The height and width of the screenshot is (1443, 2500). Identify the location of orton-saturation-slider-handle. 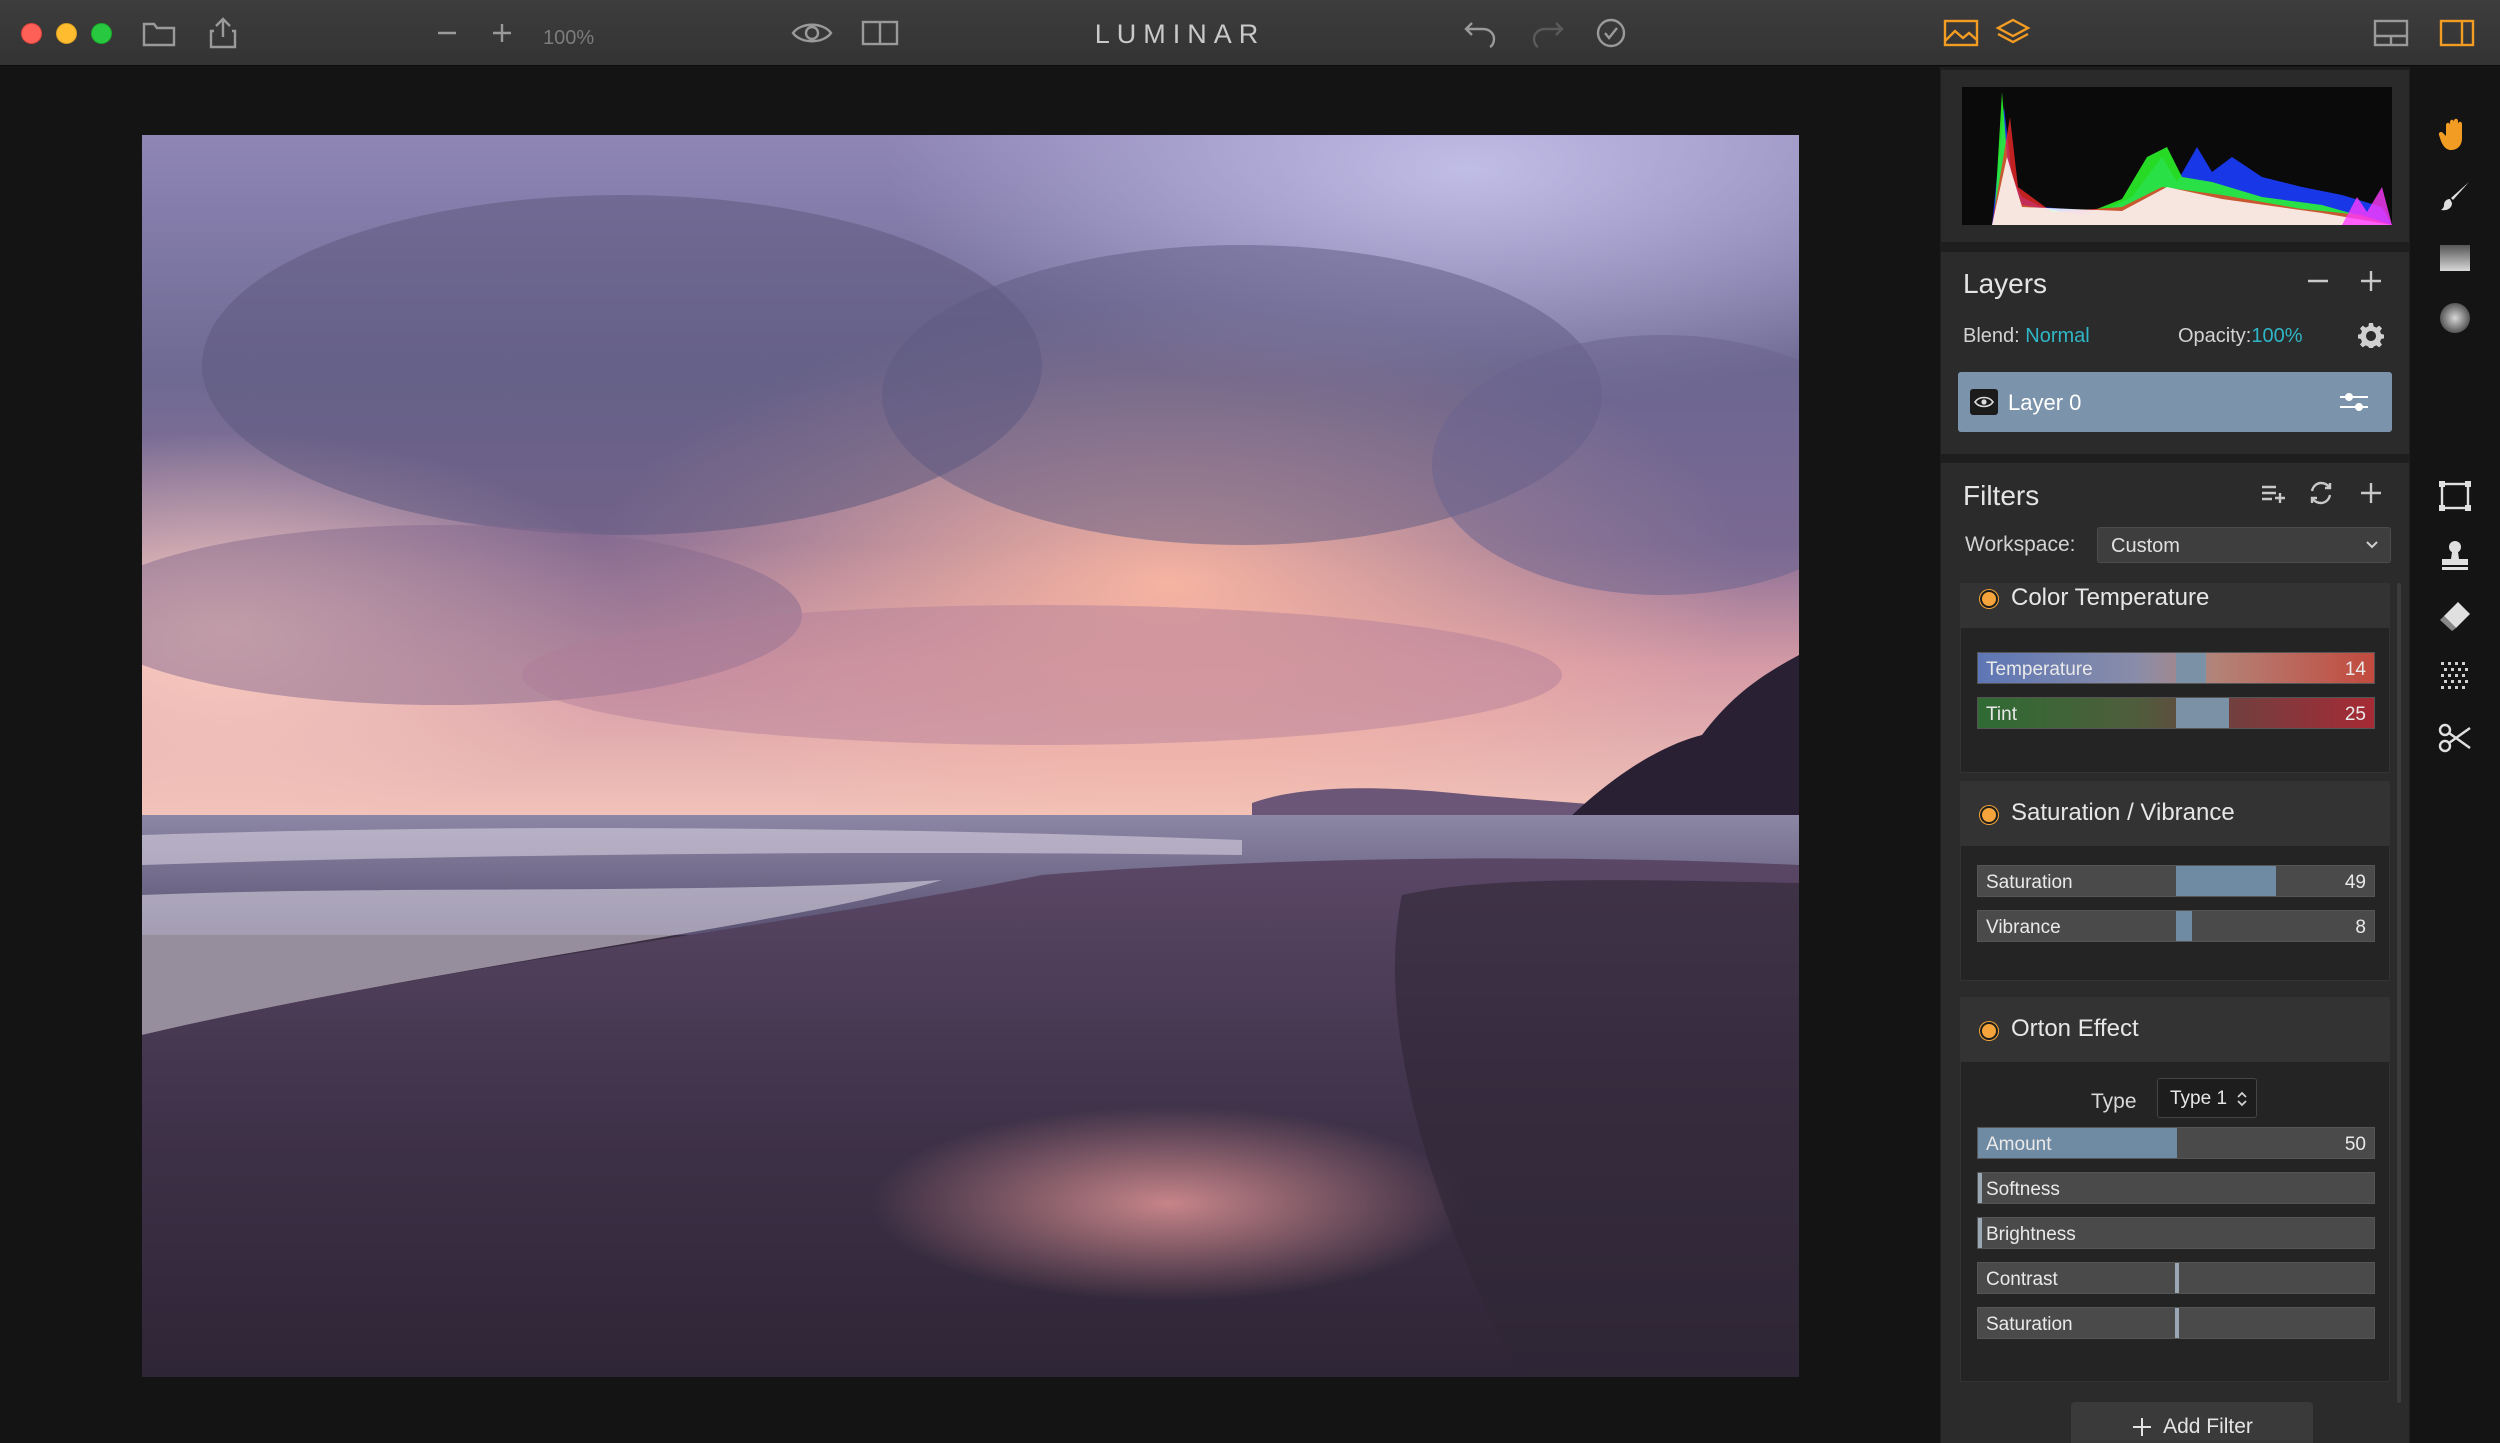
(2177, 1323).